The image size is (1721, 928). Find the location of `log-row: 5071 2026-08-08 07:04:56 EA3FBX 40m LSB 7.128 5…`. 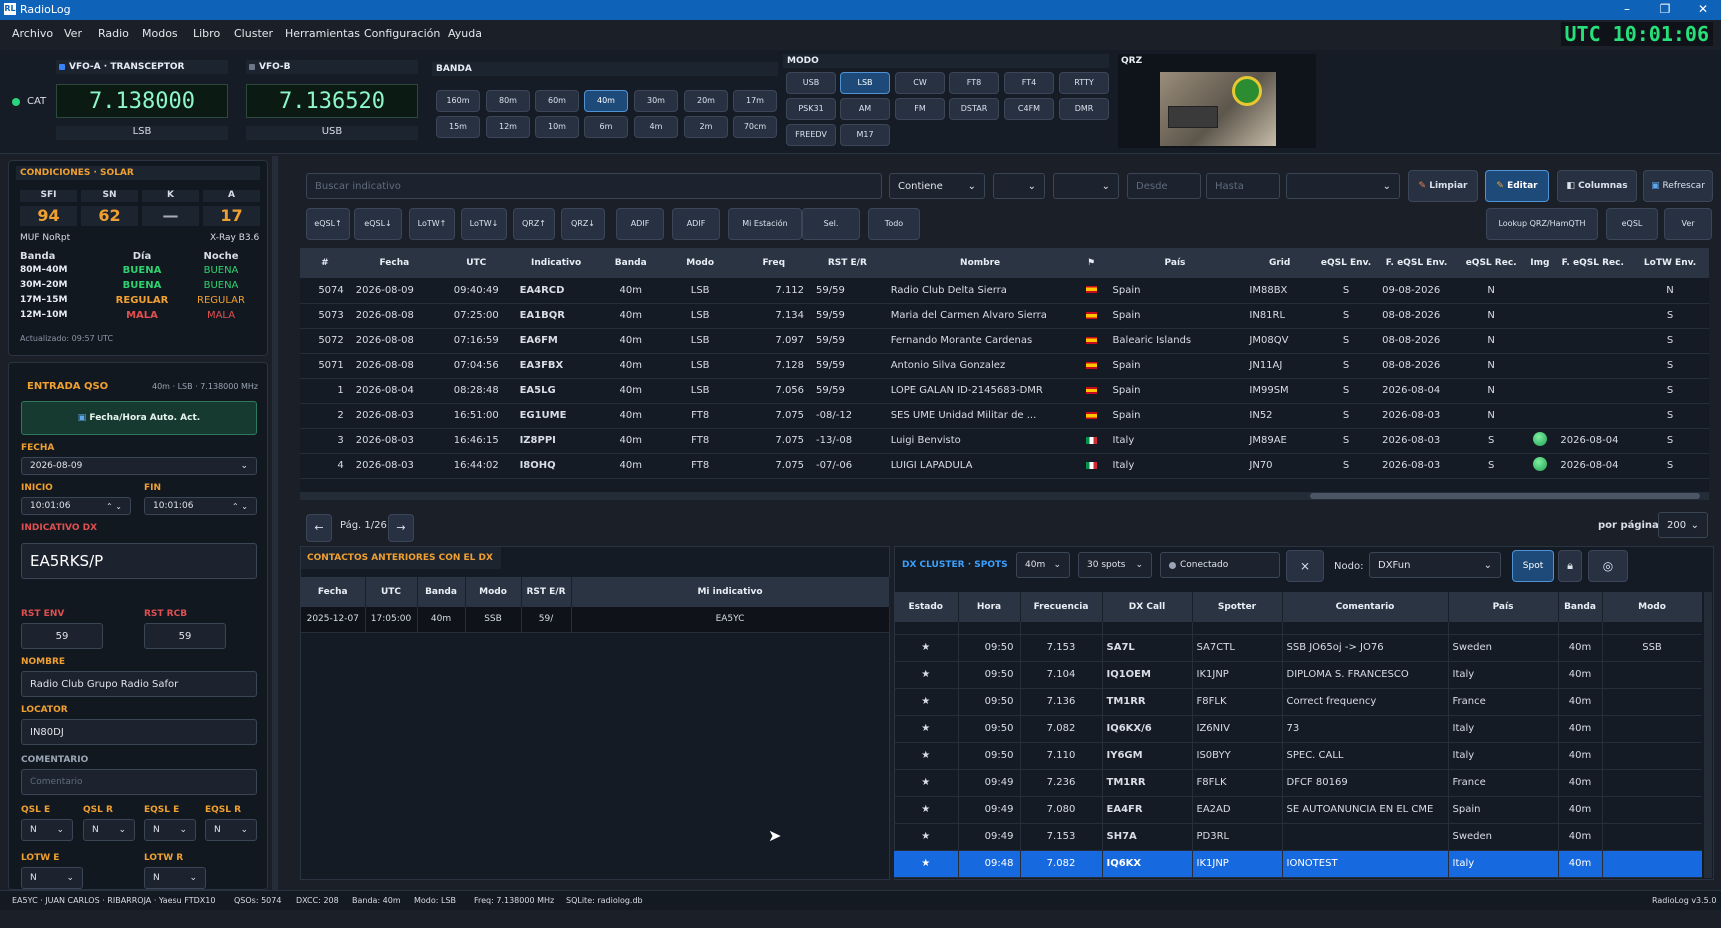

log-row: 5071 2026-08-08 07:04:56 EA3FBX 40m LSB 7.128 5… is located at coordinates (1004, 366).